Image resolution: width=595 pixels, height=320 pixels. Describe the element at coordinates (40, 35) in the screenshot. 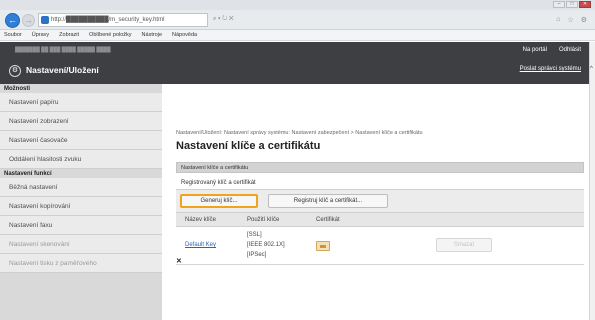

I see `menu-edit: Úpravy` at that location.